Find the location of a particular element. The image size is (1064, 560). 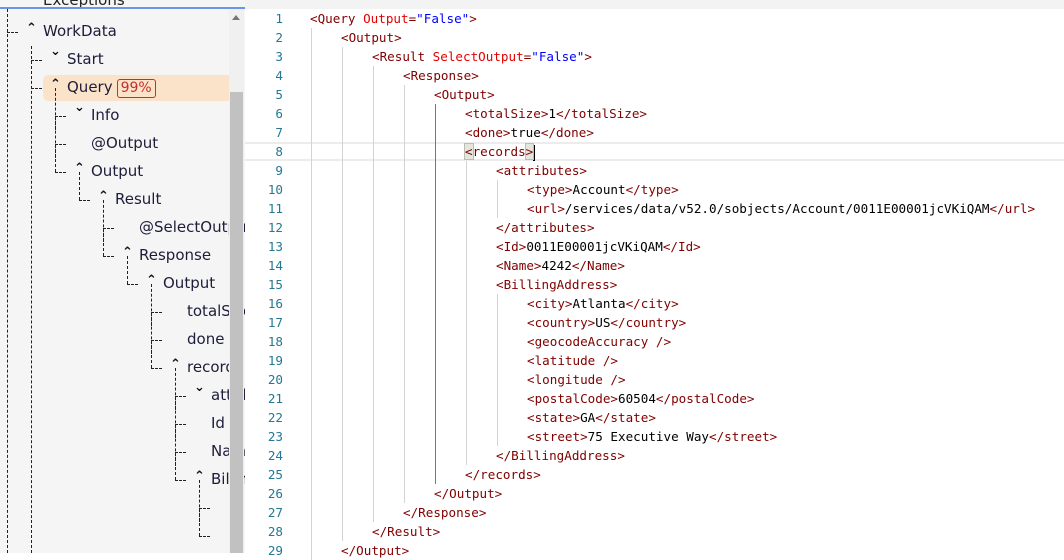

code-line: 7 <done>true</done> is located at coordinates (654, 132).